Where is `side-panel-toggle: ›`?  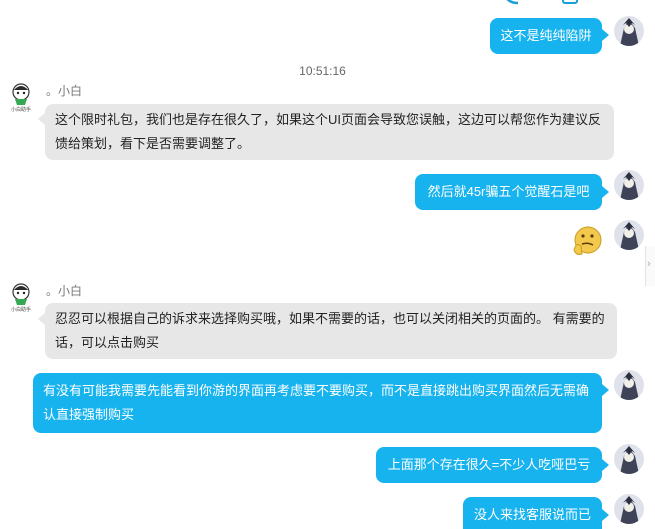 side-panel-toggle: › is located at coordinates (650, 266).